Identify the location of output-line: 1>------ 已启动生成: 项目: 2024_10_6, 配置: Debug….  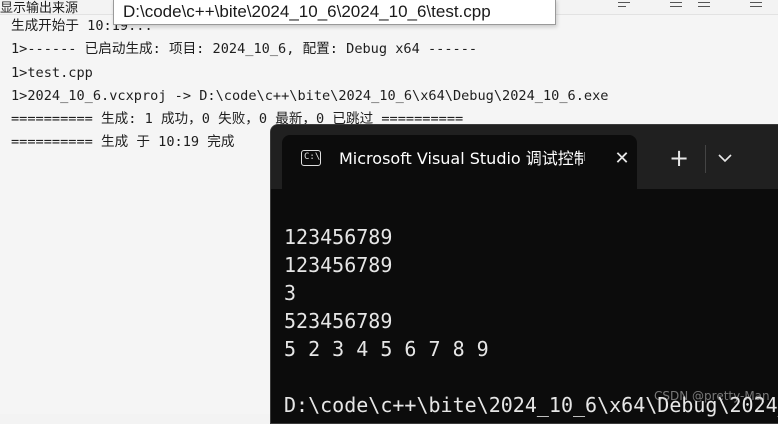
(244, 49).